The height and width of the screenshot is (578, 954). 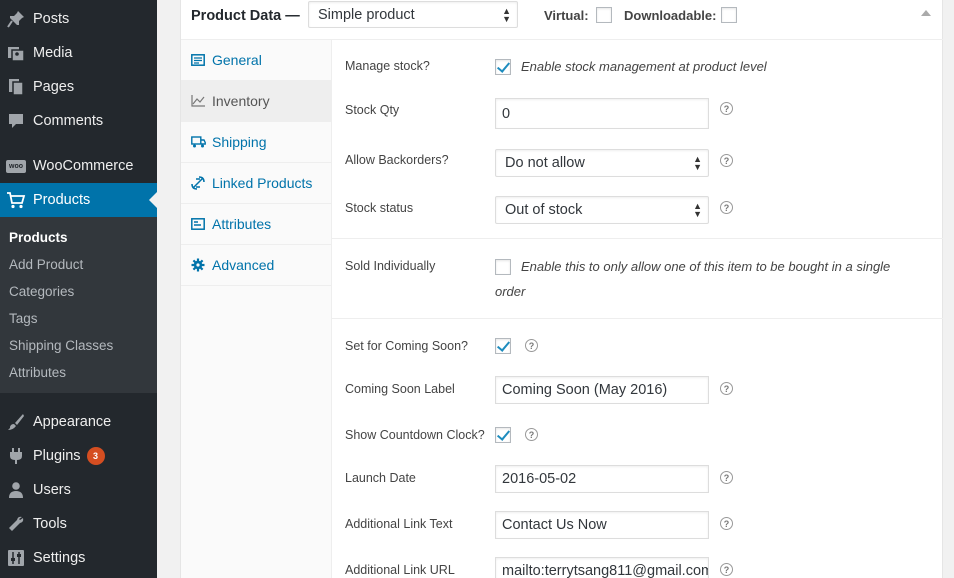 I want to click on wrench-icon, so click(x=16, y=524).